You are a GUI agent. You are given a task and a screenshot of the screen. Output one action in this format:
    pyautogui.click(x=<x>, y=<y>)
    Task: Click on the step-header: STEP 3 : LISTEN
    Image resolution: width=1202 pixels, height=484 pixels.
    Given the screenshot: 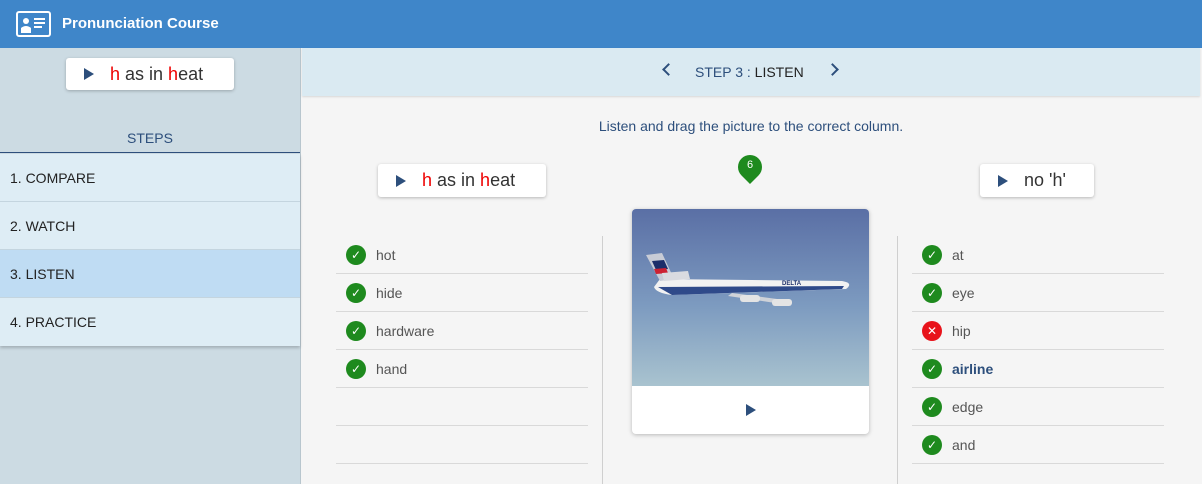 What is the action you would take?
    pyautogui.click(x=751, y=72)
    